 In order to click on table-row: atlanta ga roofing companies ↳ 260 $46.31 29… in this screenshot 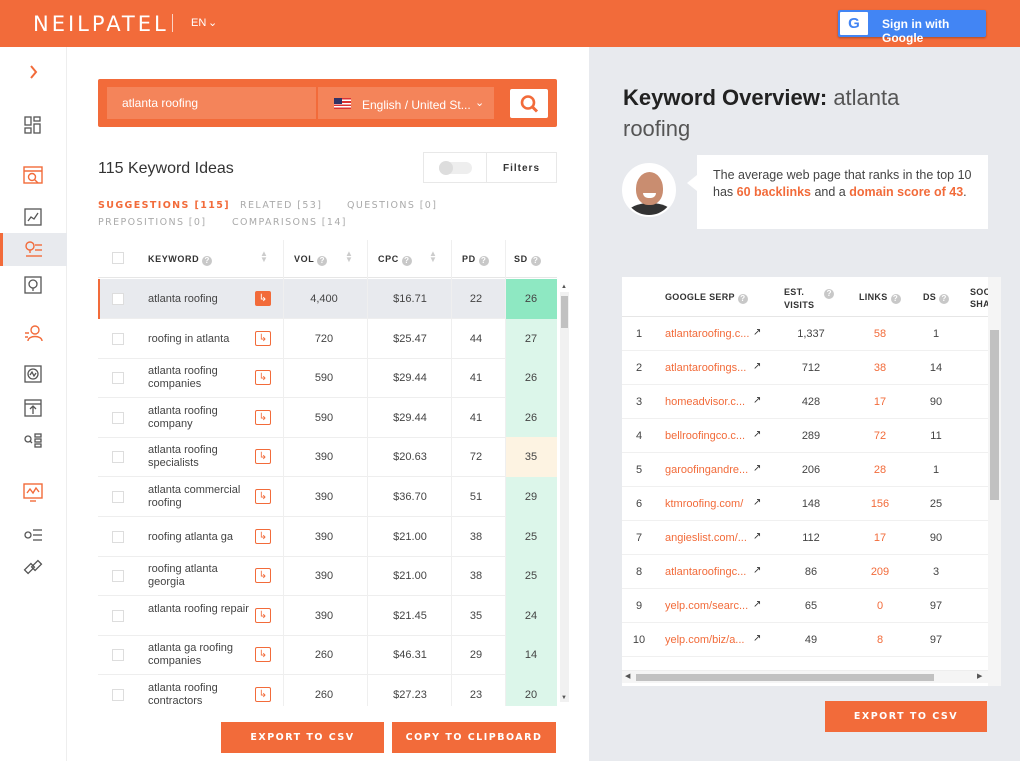, I will do `click(327, 655)`.